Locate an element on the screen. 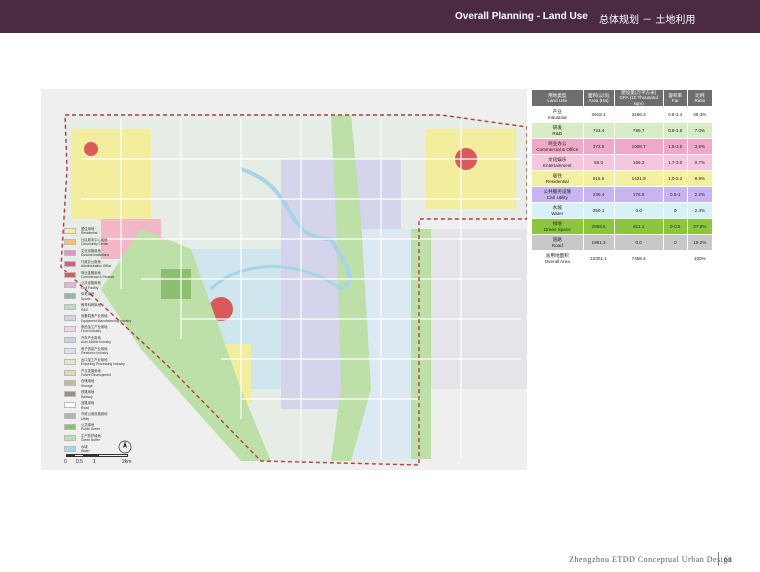 The image size is (760, 572). far-cell: 0.8-1.5 is located at coordinates (675, 131).